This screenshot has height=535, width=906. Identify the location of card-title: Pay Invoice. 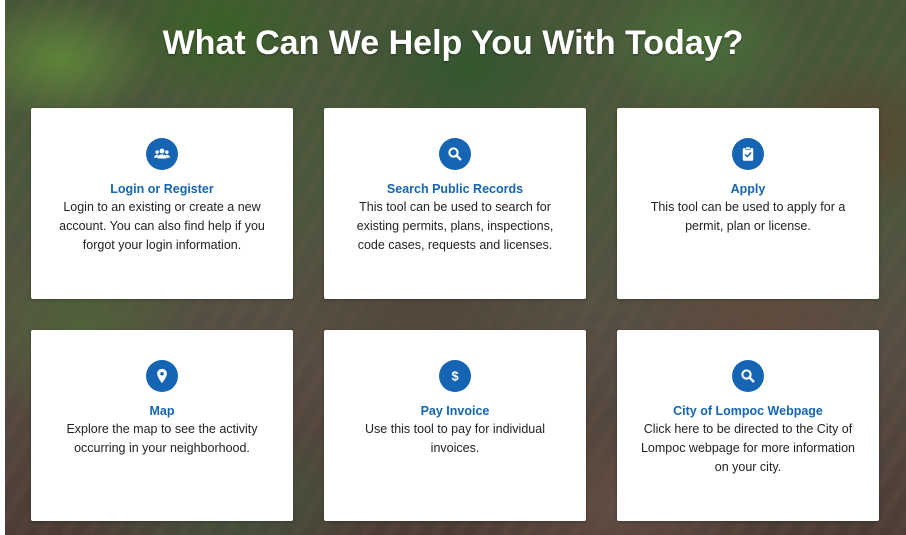
(455, 411).